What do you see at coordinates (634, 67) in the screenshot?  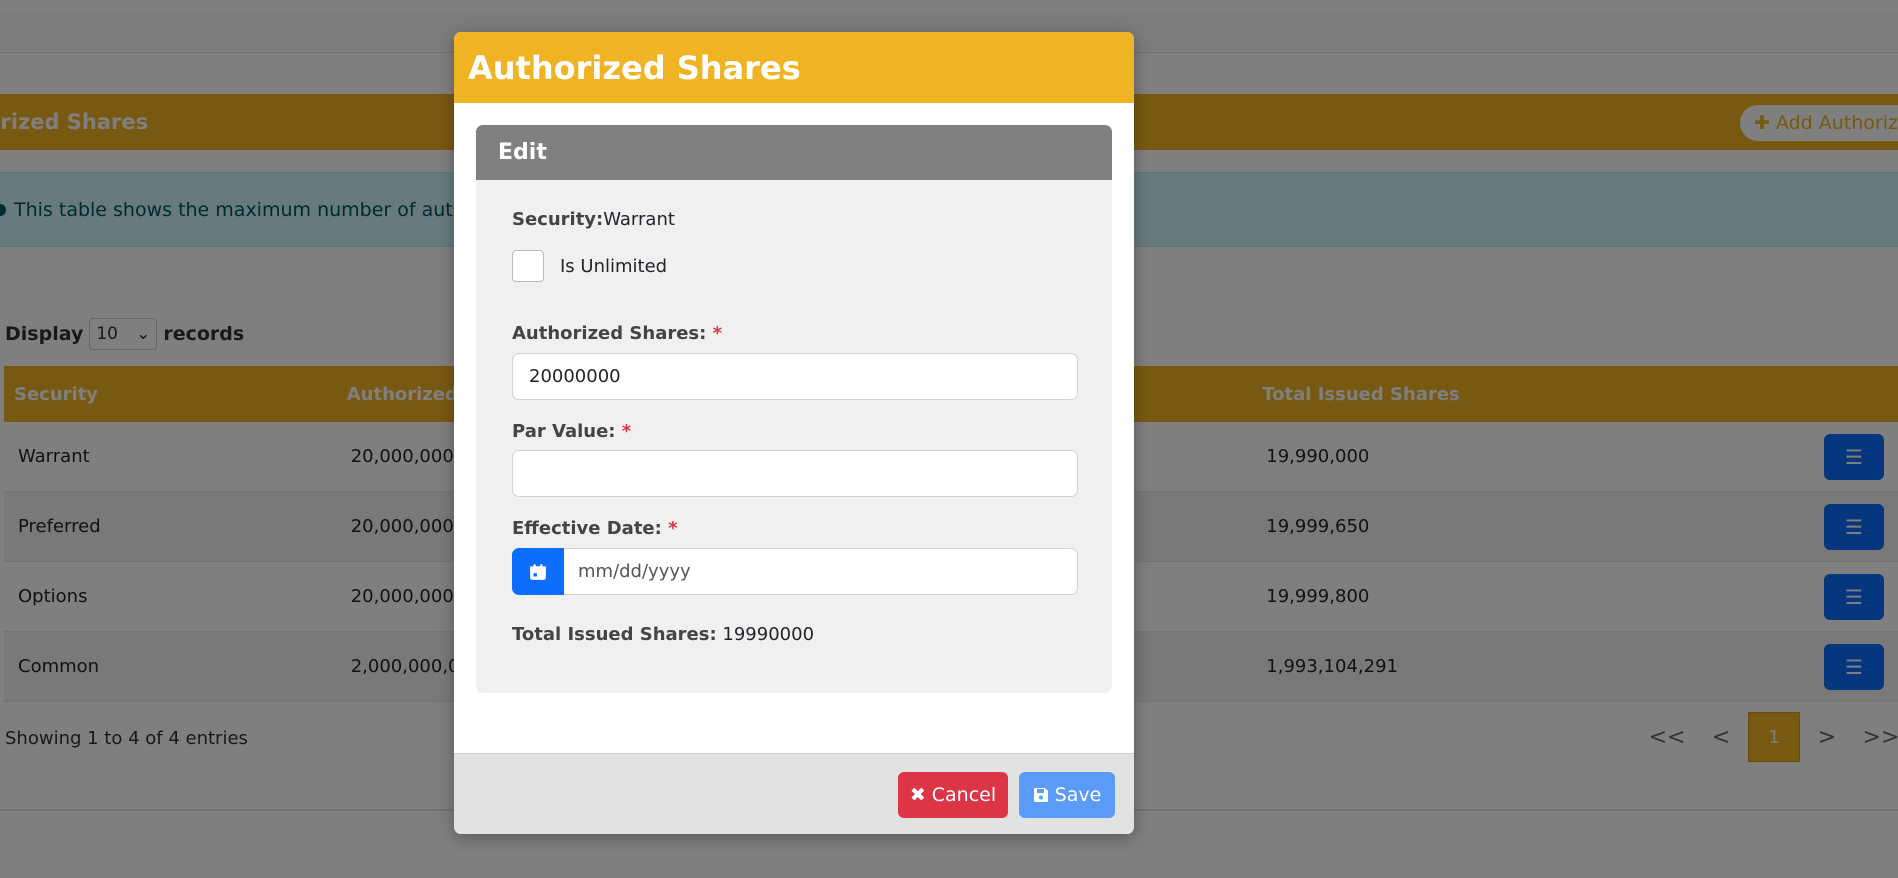 I see `modal-title: Authorized Shares` at bounding box center [634, 67].